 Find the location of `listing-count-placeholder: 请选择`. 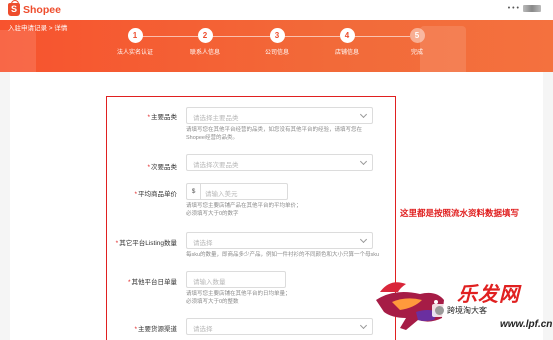

listing-count-placeholder: 请选择 is located at coordinates (203, 243).